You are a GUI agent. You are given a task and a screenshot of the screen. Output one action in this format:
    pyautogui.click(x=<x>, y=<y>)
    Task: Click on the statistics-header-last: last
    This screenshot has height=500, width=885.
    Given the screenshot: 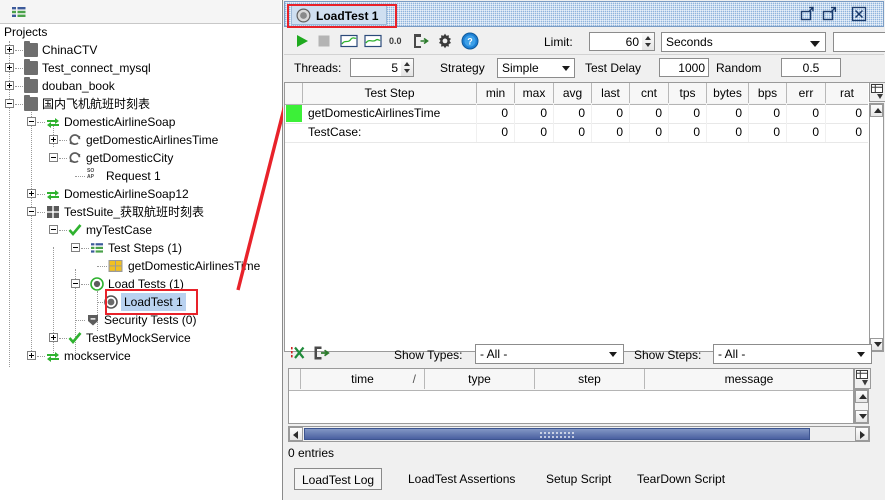 What is the action you would take?
    pyautogui.click(x=611, y=93)
    